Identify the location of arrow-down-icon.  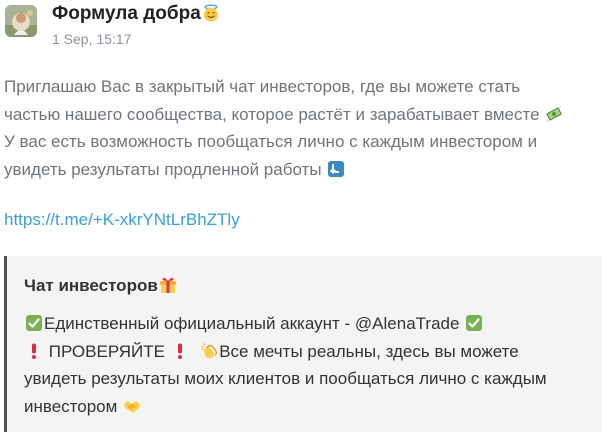
(336, 169).